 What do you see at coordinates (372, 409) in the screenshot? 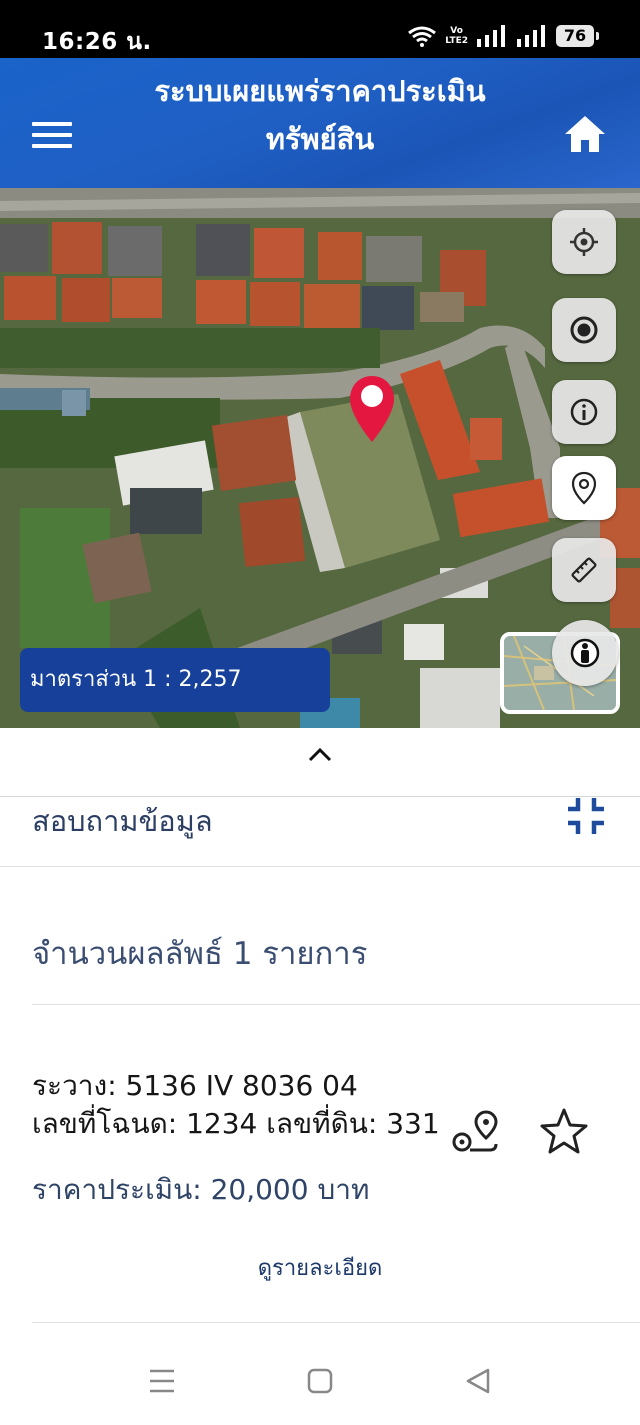
I see `location-pin-icon` at bounding box center [372, 409].